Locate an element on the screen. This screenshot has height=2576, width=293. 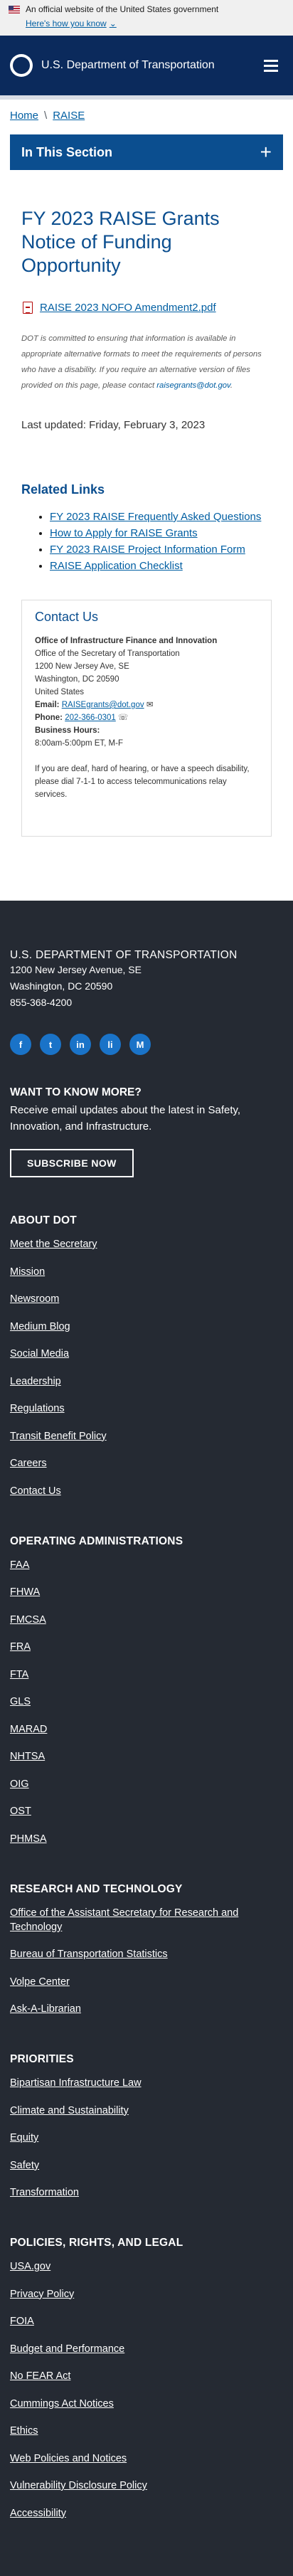
footer-link: Climate and Sustainability is located at coordinates (69, 2110).